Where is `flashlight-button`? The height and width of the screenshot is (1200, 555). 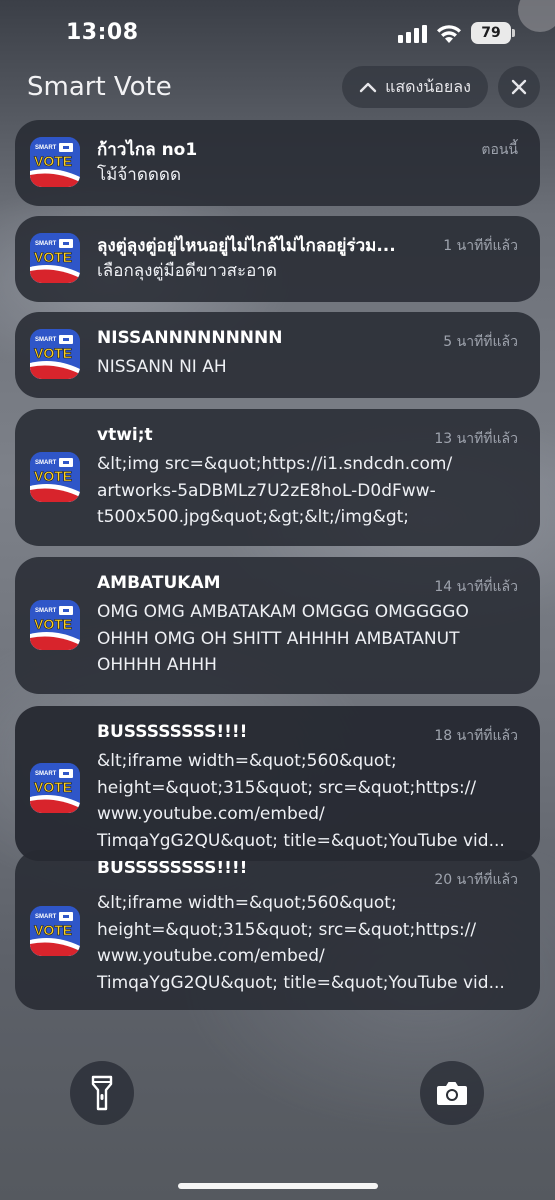
flashlight-button is located at coordinates (102, 1093).